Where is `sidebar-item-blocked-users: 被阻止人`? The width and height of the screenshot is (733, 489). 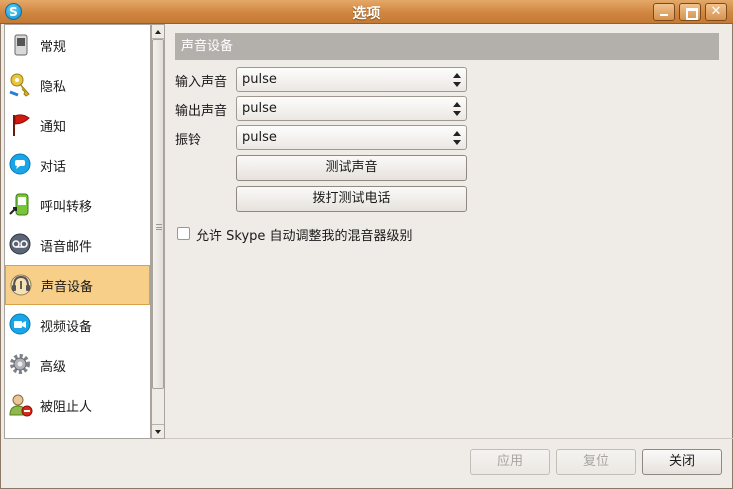
sidebar-item-blocked-users: 被阻止人 is located at coordinates (77, 405).